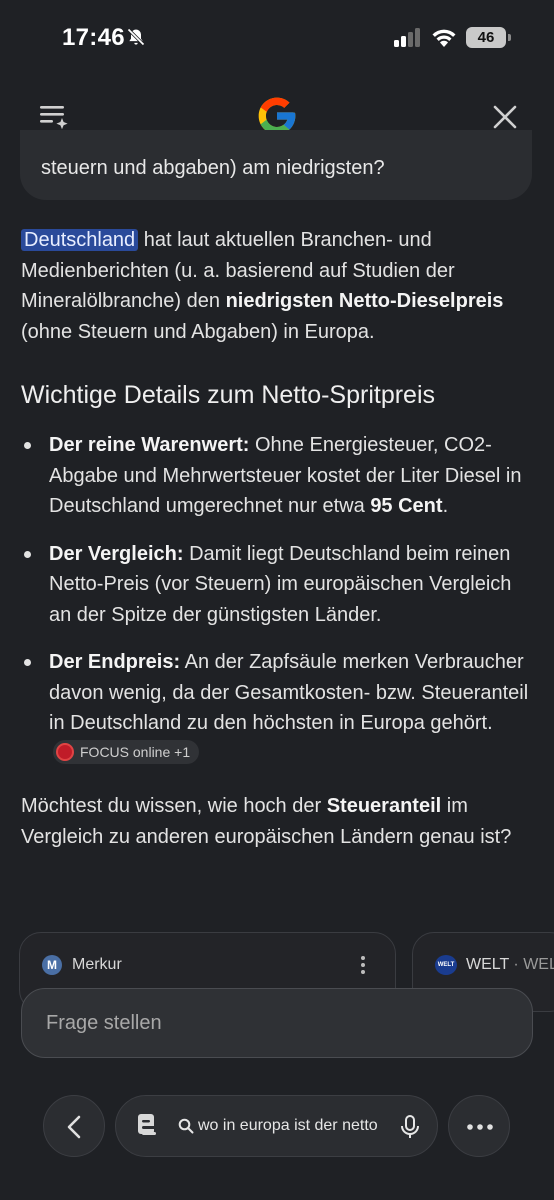 This screenshot has width=554, height=1200. I want to click on bullet-label: Der Vergleich:, so click(116, 553).